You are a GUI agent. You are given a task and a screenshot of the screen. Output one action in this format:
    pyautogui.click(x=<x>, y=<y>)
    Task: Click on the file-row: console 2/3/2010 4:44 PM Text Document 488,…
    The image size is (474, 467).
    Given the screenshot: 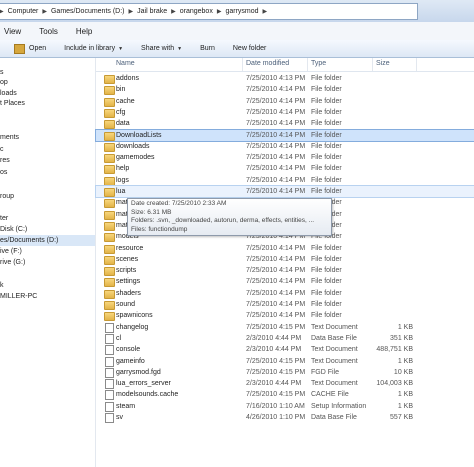 What is the action you would take?
    pyautogui.click(x=285, y=350)
    